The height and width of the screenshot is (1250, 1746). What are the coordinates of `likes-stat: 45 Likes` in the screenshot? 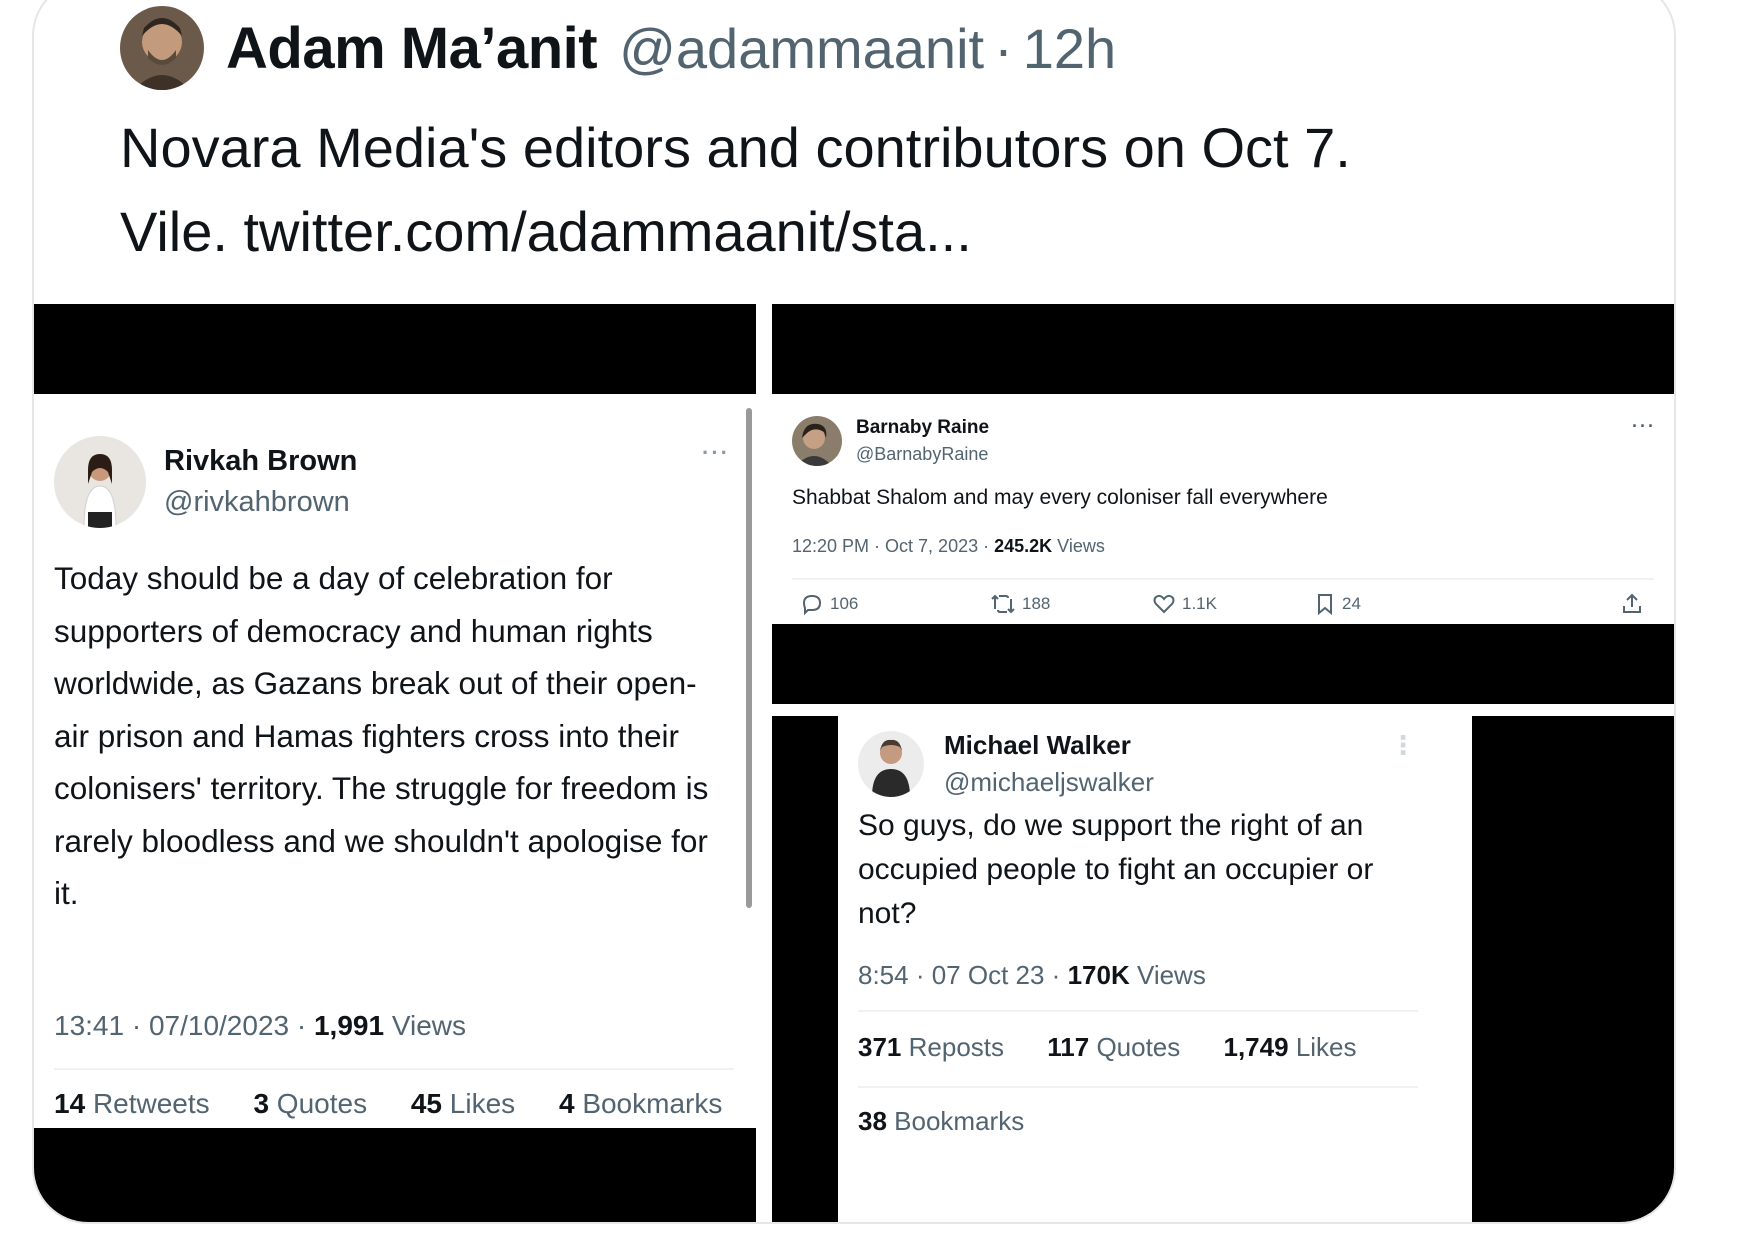 It's located at (472, 1103).